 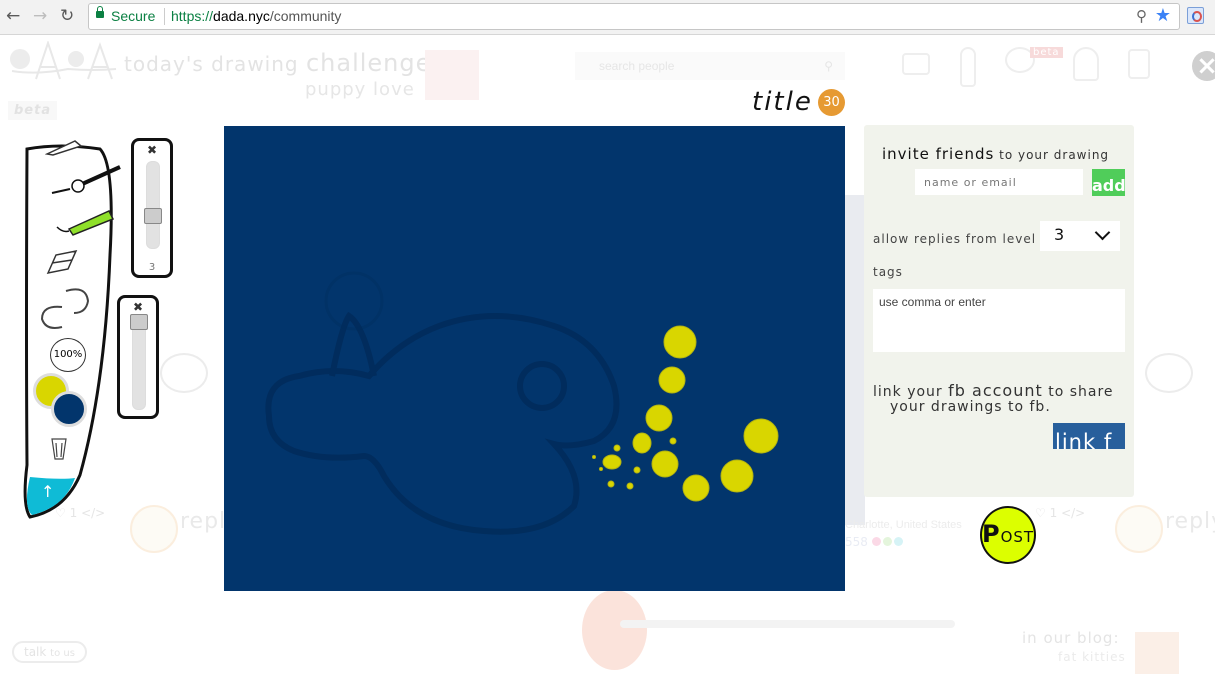 What do you see at coordinates (1092, 657) in the screenshot?
I see `blog-topic: fat kitties` at bounding box center [1092, 657].